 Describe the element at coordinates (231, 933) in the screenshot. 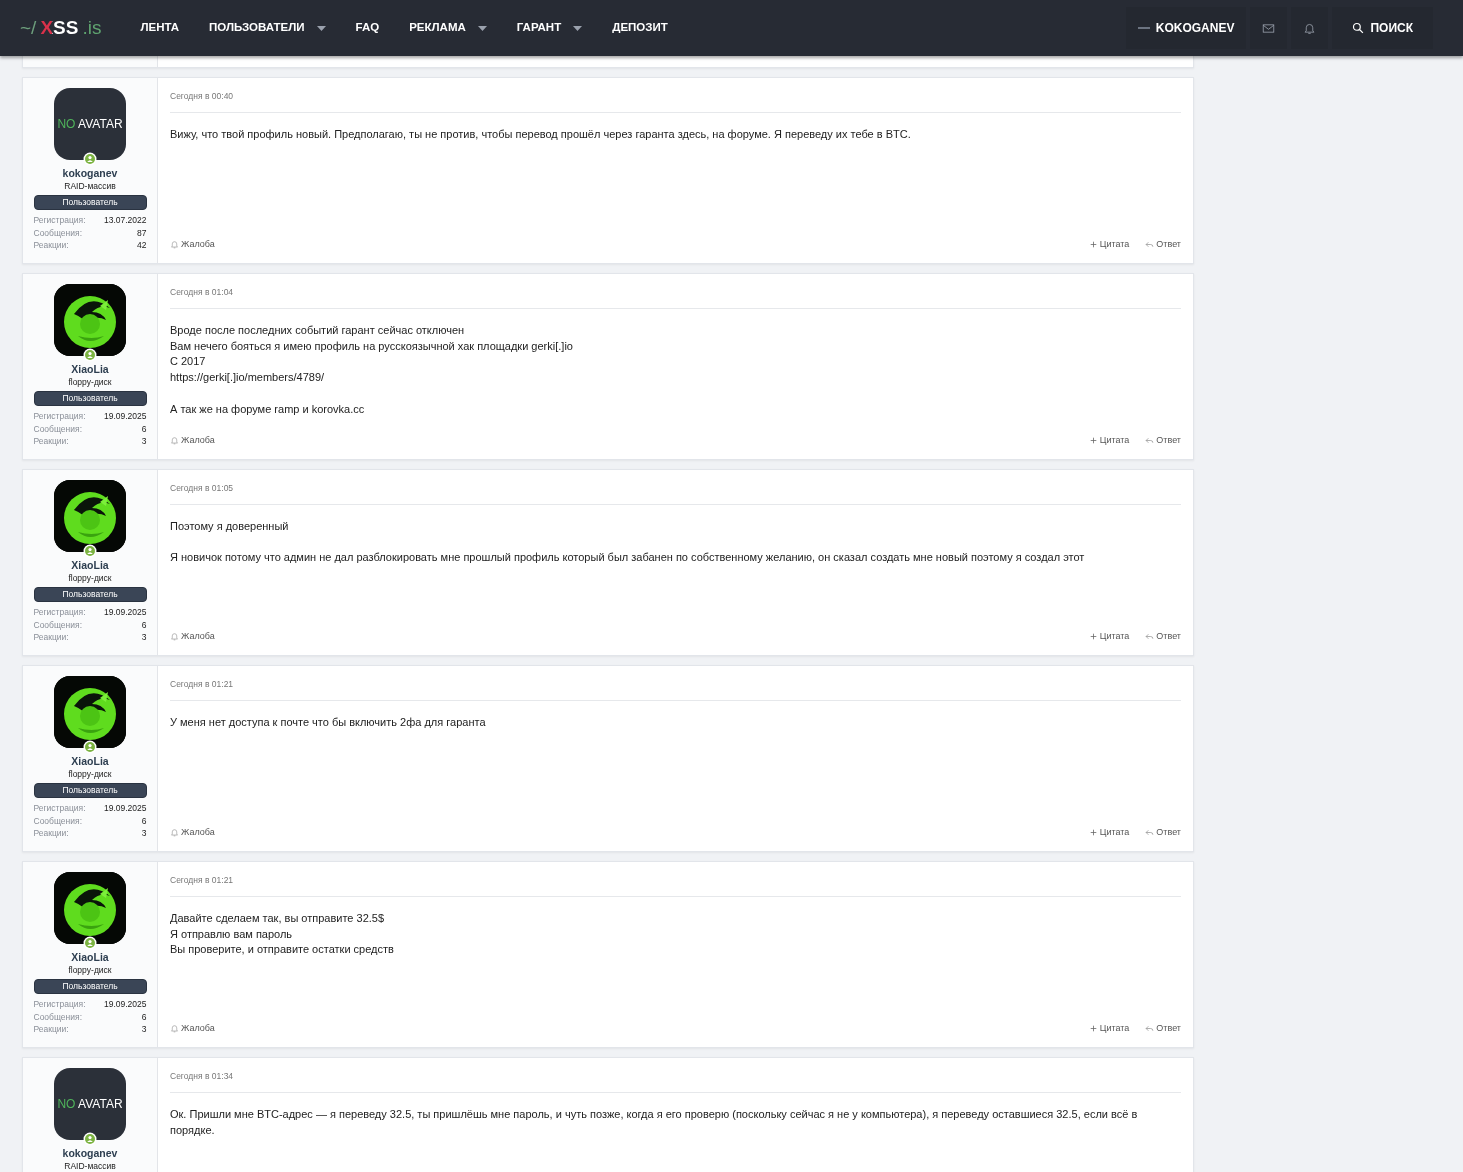

I see `post-text: Я отправлю вам пароль` at that location.